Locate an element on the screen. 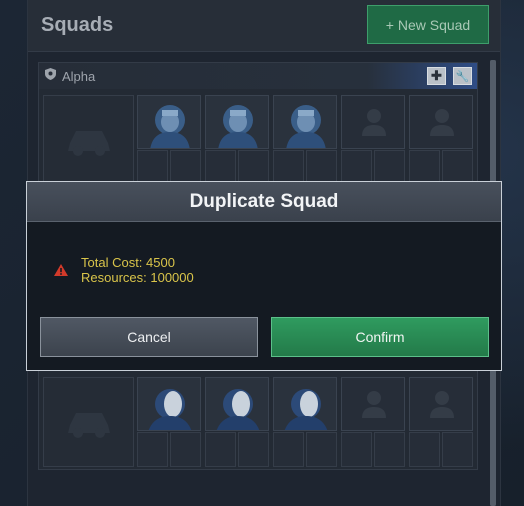  cancel-button: Cancel is located at coordinates (149, 337).